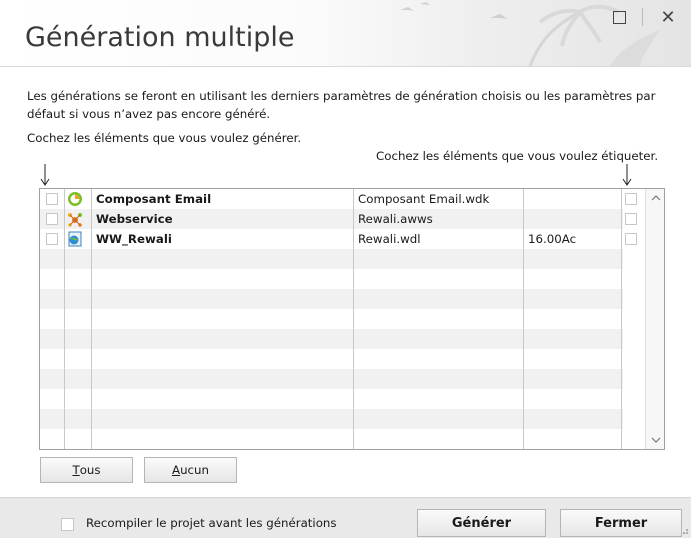  I want to click on webservice-icon, so click(75, 220).